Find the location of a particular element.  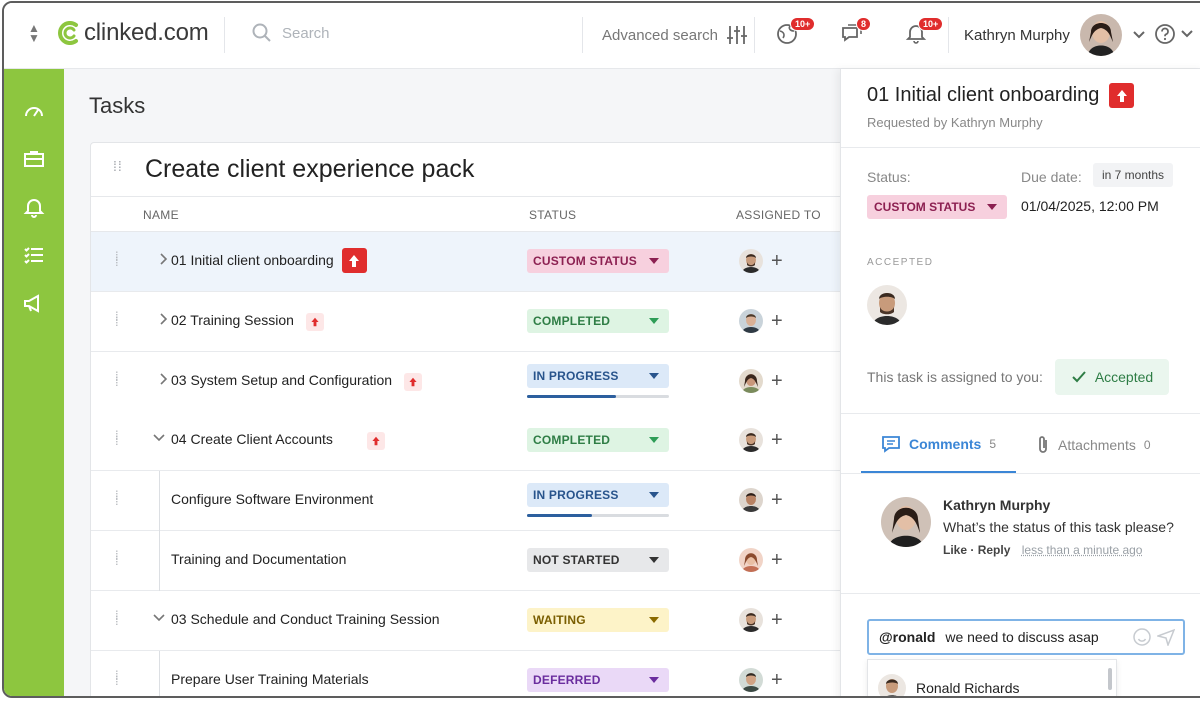

task-name: 03 System Setup and Configuration is located at coordinates (281, 380).